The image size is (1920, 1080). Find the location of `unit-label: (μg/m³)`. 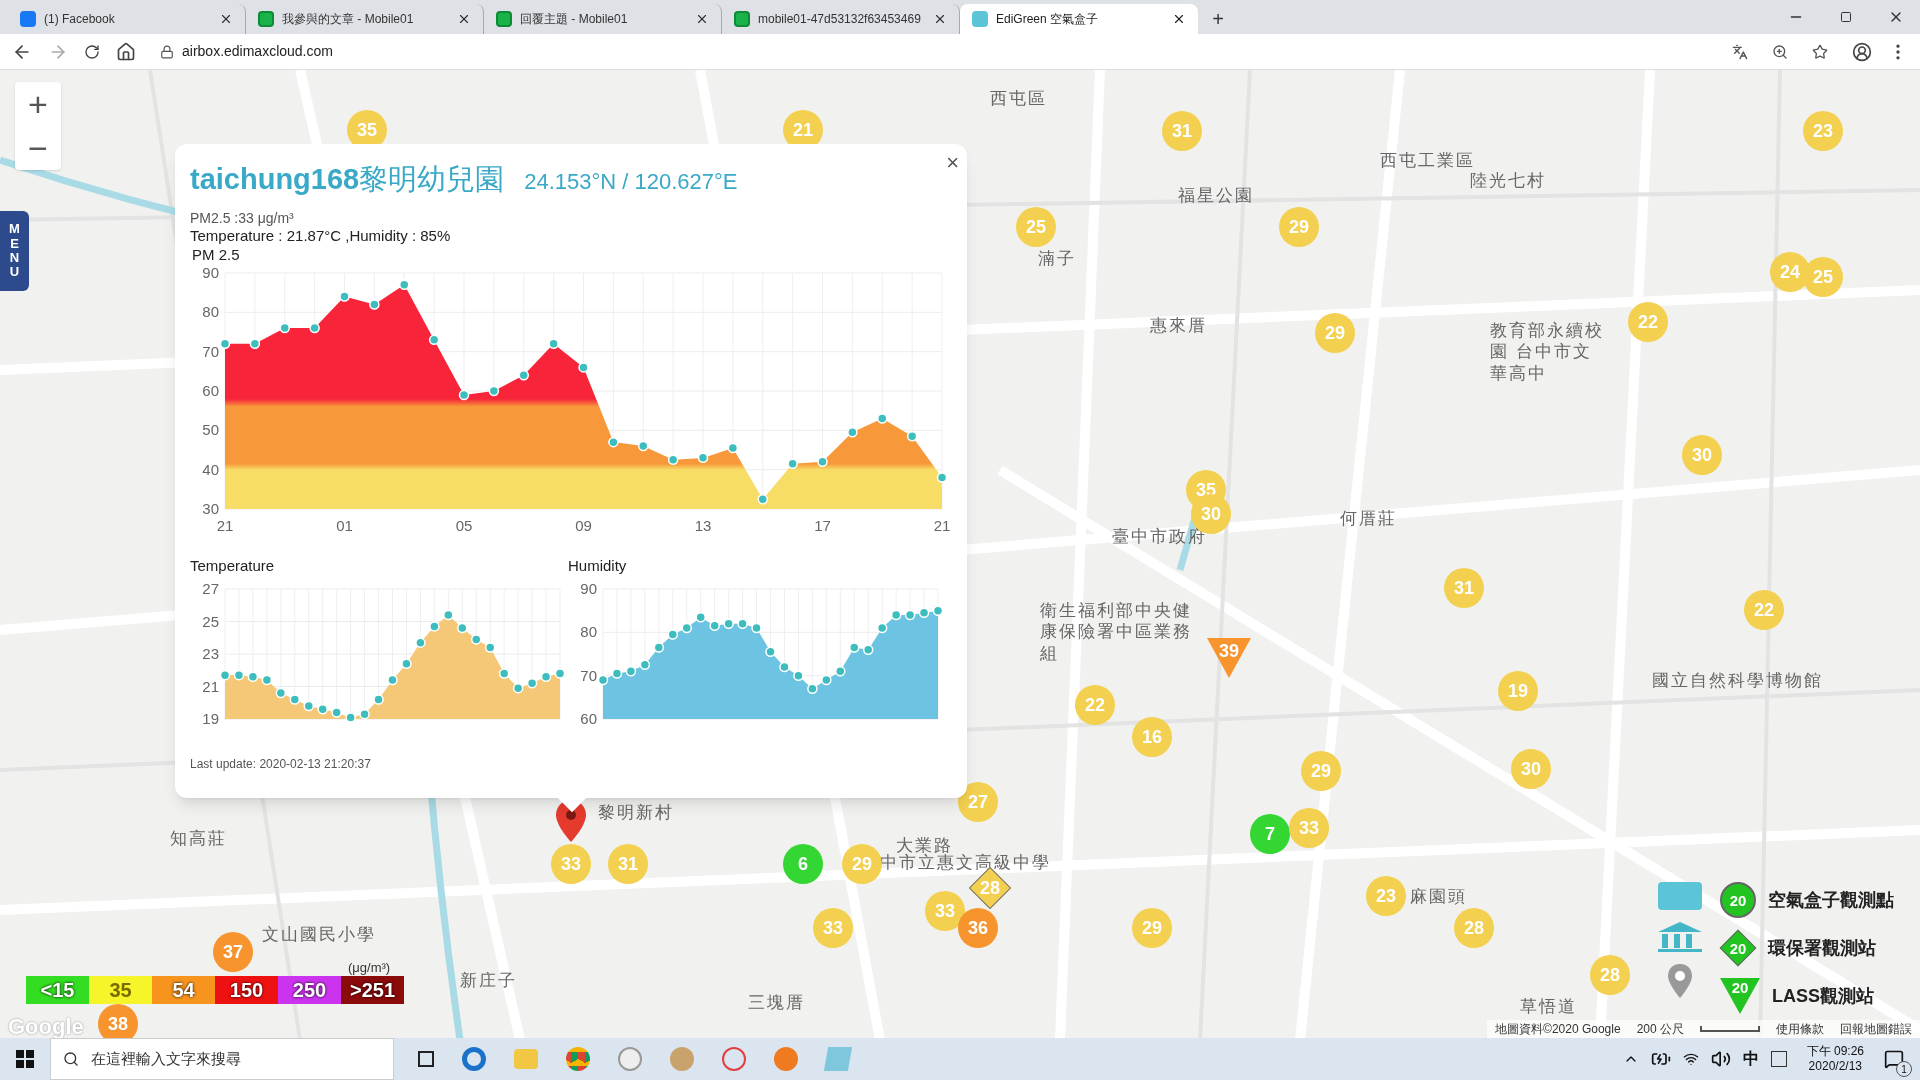

unit-label: (μg/m³) is located at coordinates (369, 968).